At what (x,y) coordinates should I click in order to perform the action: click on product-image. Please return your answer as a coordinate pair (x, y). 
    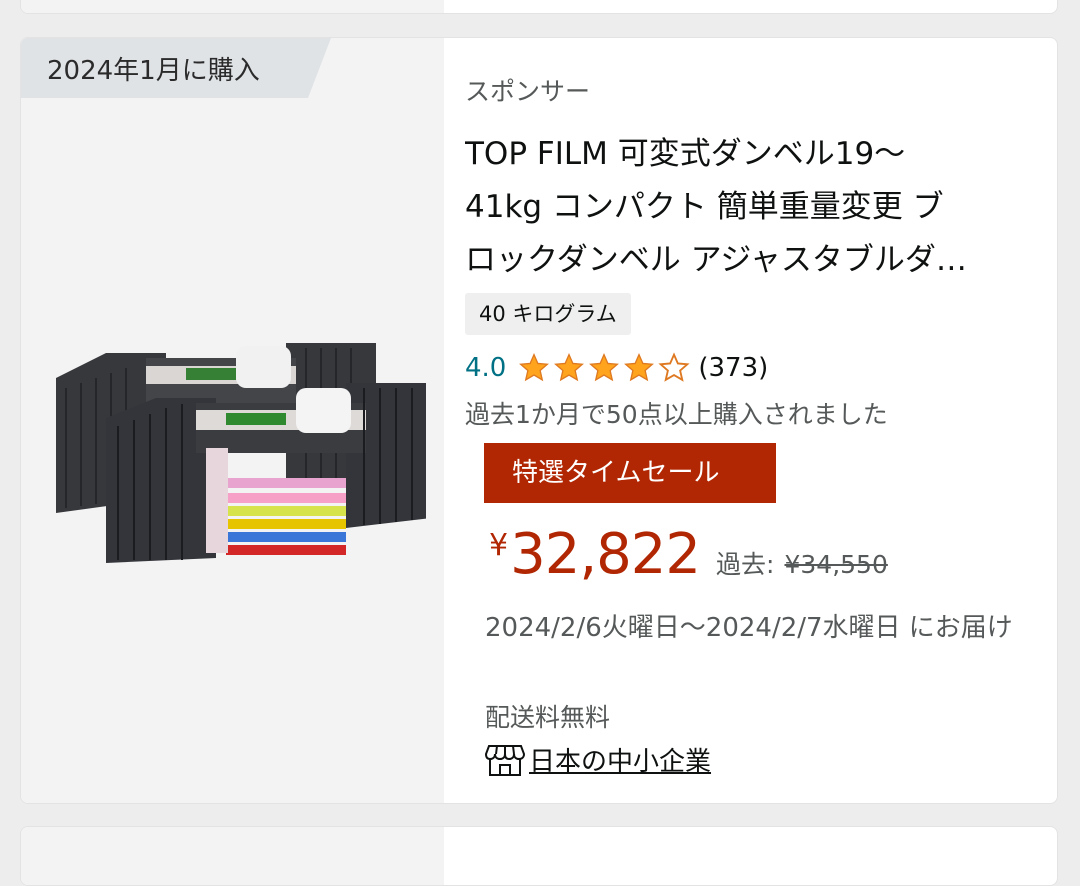
    Looking at the image, I should click on (236, 453).